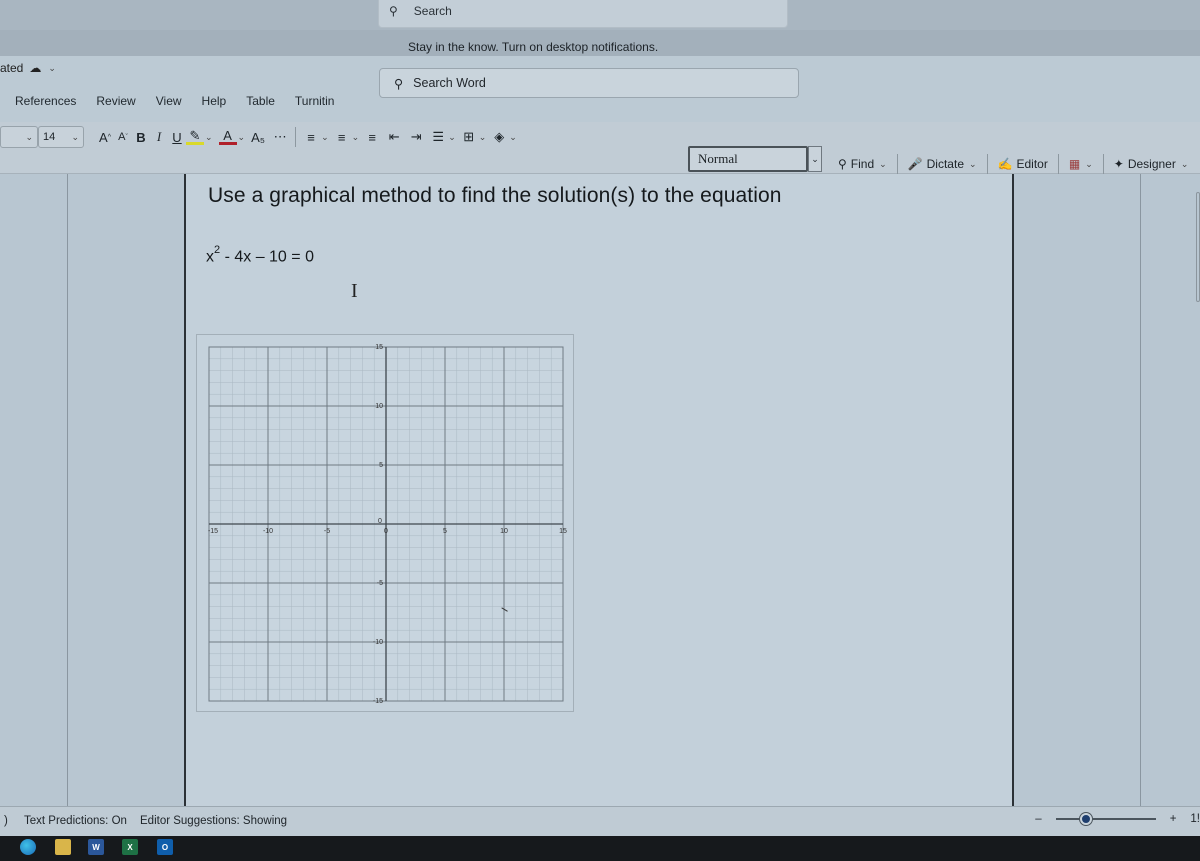 Image resolution: width=1200 pixels, height=861 pixels. Describe the element at coordinates (589, 83) in the screenshot. I see `search-word-input: ⚲ Search Word` at that location.